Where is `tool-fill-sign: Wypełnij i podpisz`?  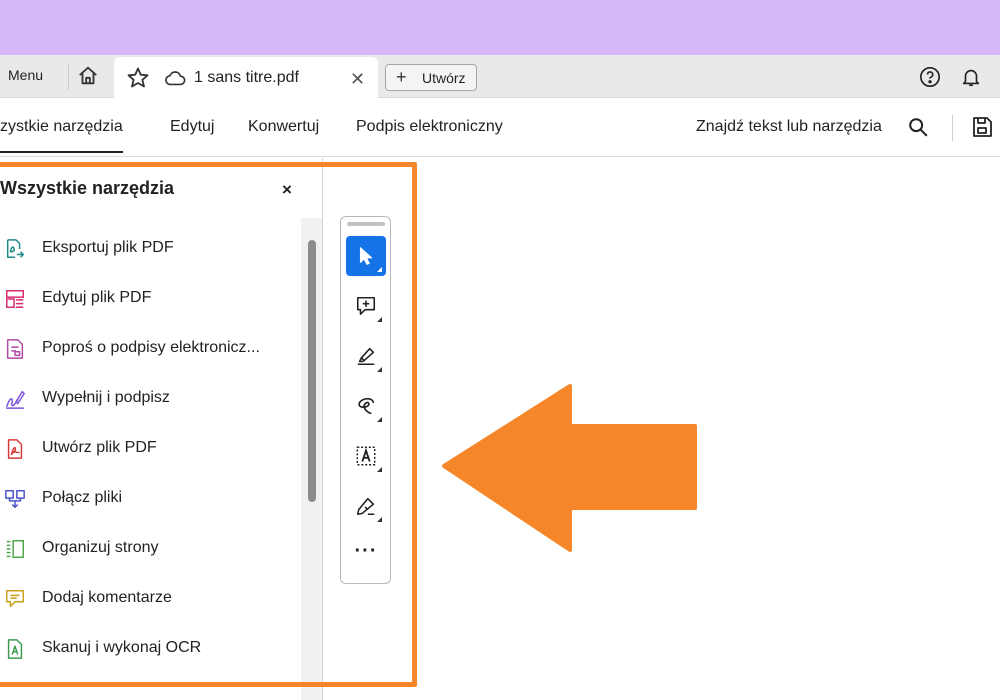
tool-fill-sign: Wypełnij i podpisz is located at coordinates (150, 400).